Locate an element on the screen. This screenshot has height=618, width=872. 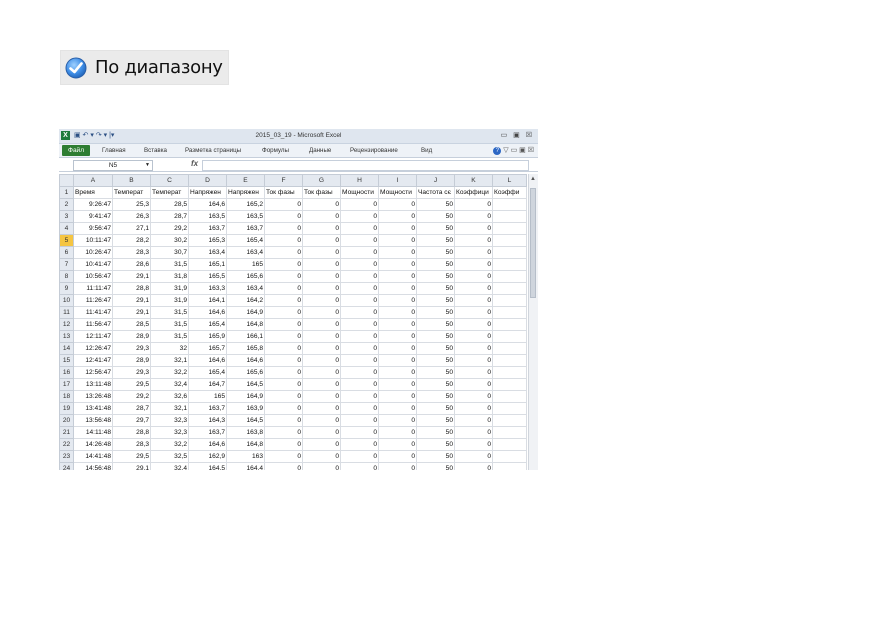
cell: 27,1 is located at coordinates (131, 228).